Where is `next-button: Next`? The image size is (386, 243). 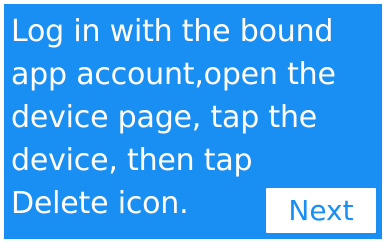
next-button: Next is located at coordinates (321, 210).